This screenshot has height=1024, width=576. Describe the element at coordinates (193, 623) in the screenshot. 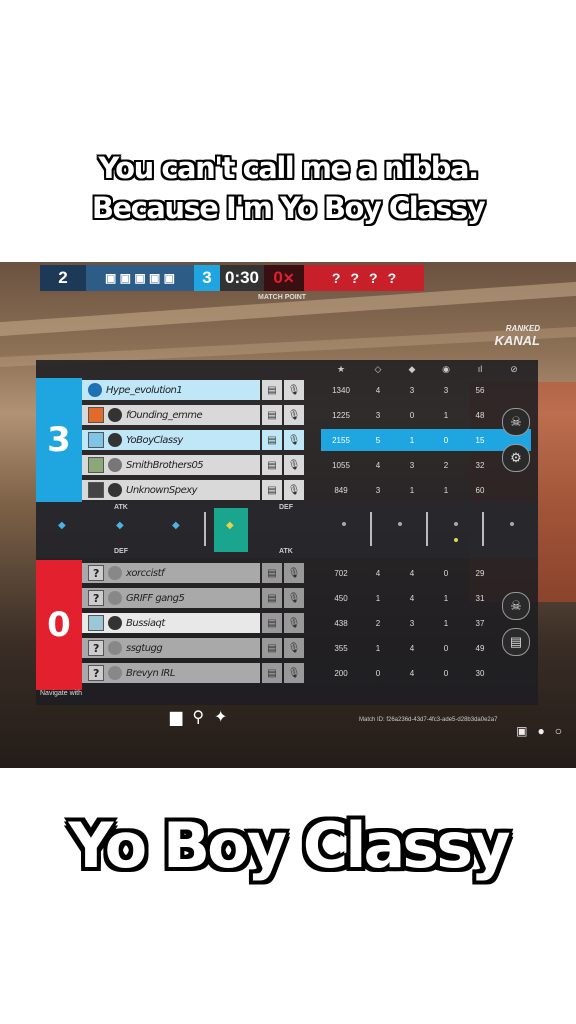

I see `table-row: Bussiaqt ▤ 🎙` at that location.